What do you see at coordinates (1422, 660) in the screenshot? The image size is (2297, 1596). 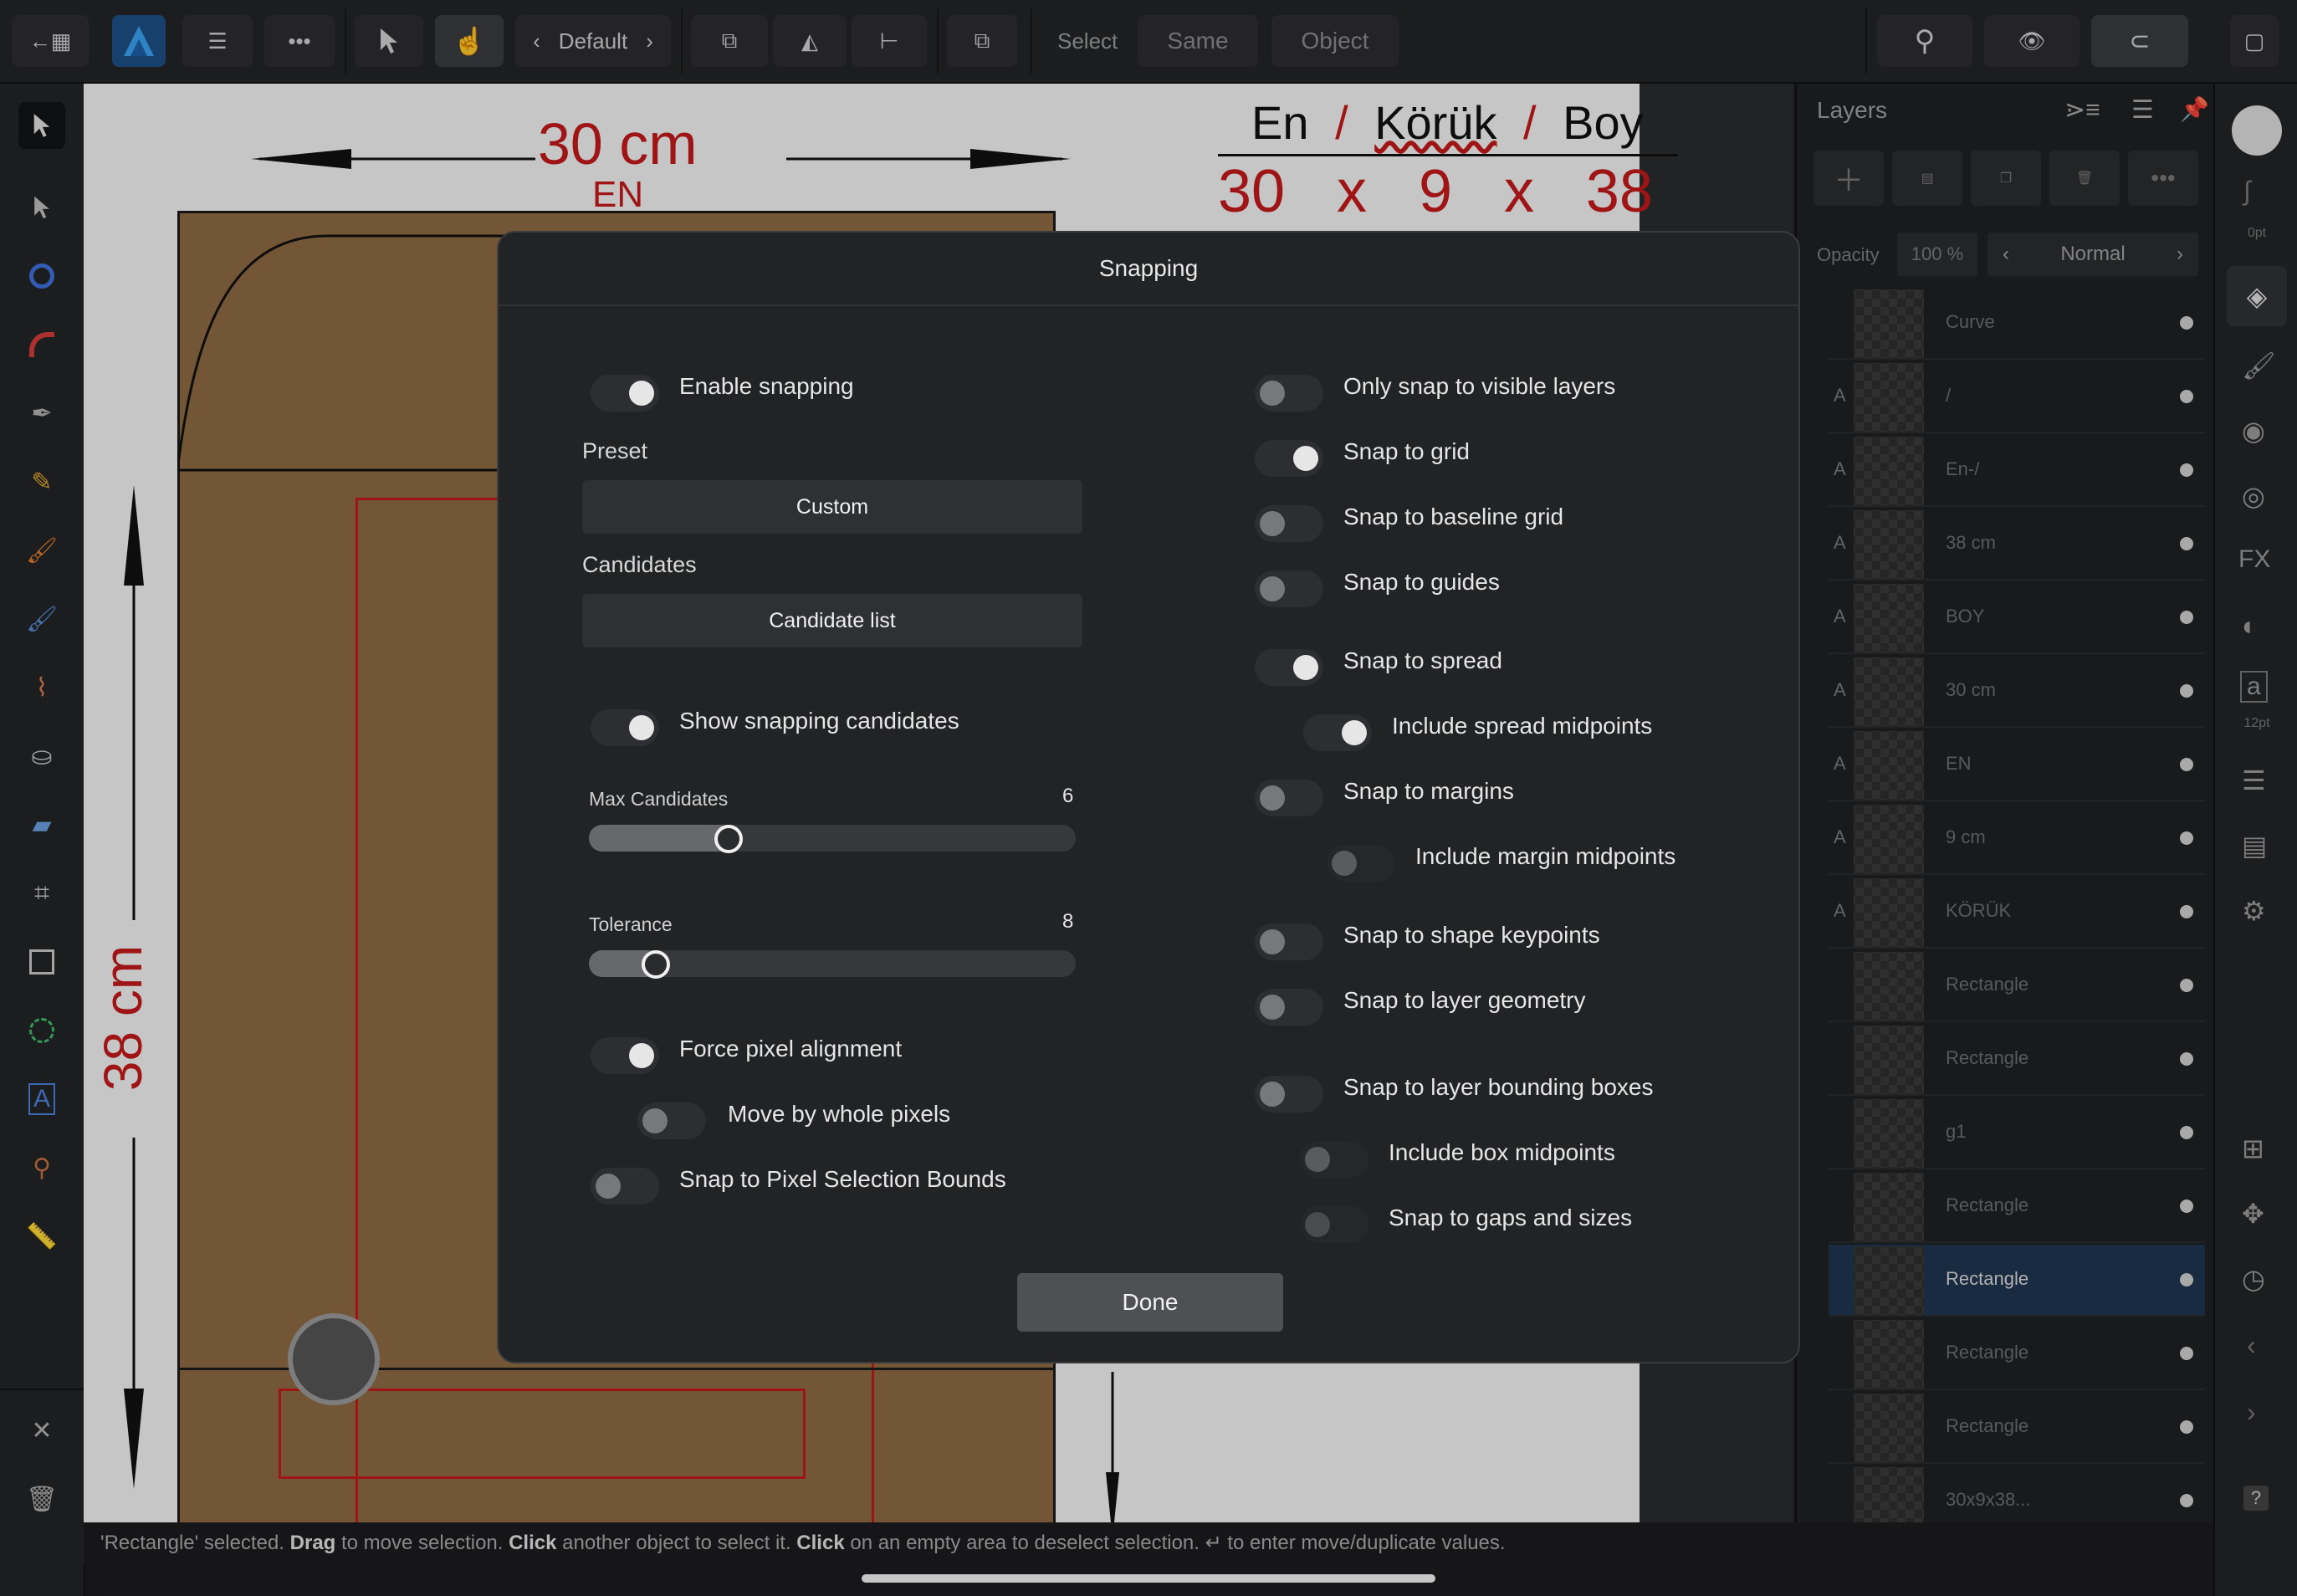 I see `snap-spread-label: Snap to spread` at bounding box center [1422, 660].